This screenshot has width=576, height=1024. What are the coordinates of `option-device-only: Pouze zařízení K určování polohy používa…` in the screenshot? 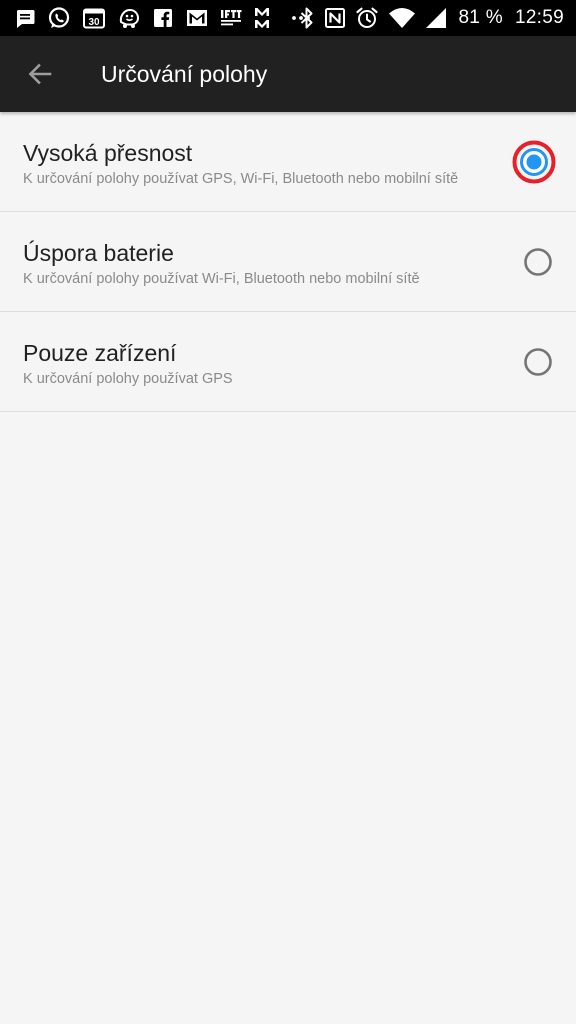 It's located at (288, 362).